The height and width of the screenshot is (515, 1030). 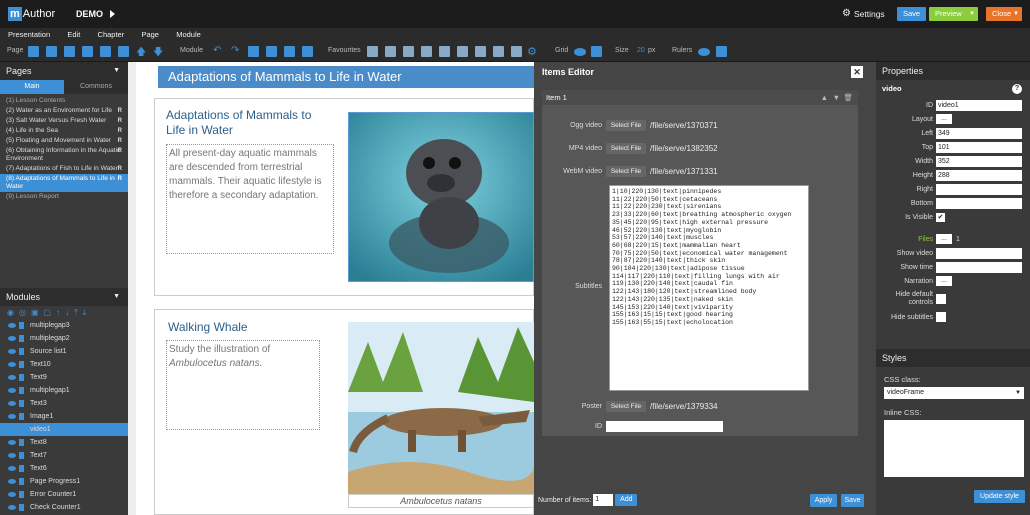 I want to click on page-item: (1) Lesson Contents, so click(x=64, y=101).